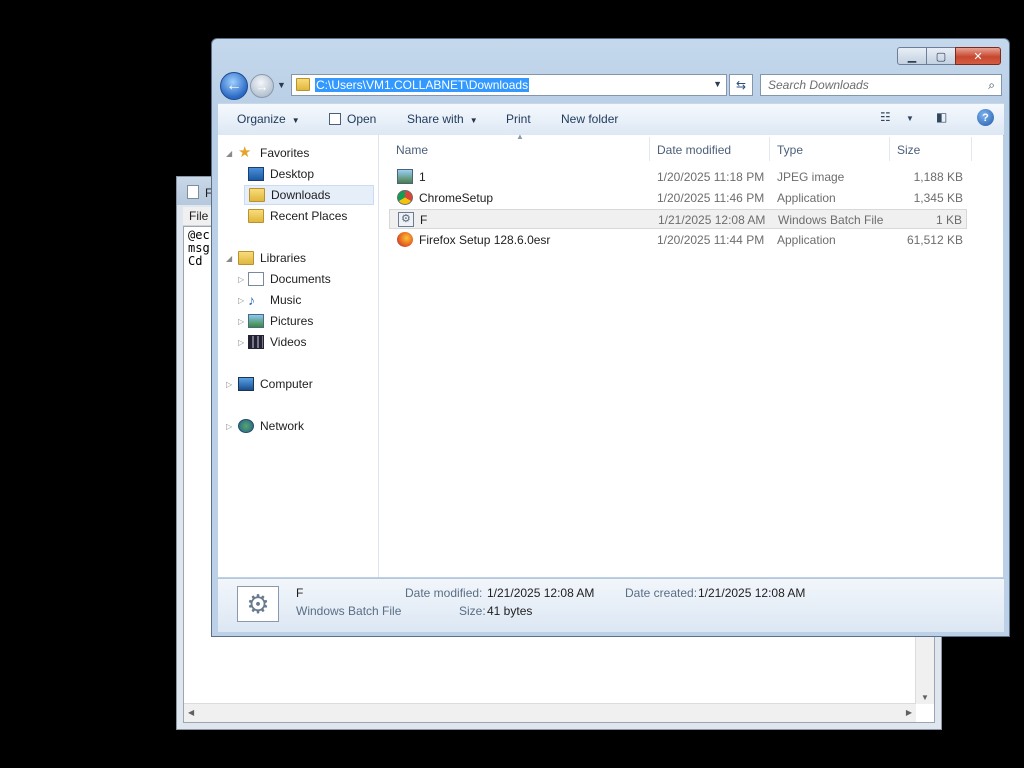 The height and width of the screenshot is (768, 1024). What do you see at coordinates (412, 150) in the screenshot?
I see `column-header-name: Name` at bounding box center [412, 150].